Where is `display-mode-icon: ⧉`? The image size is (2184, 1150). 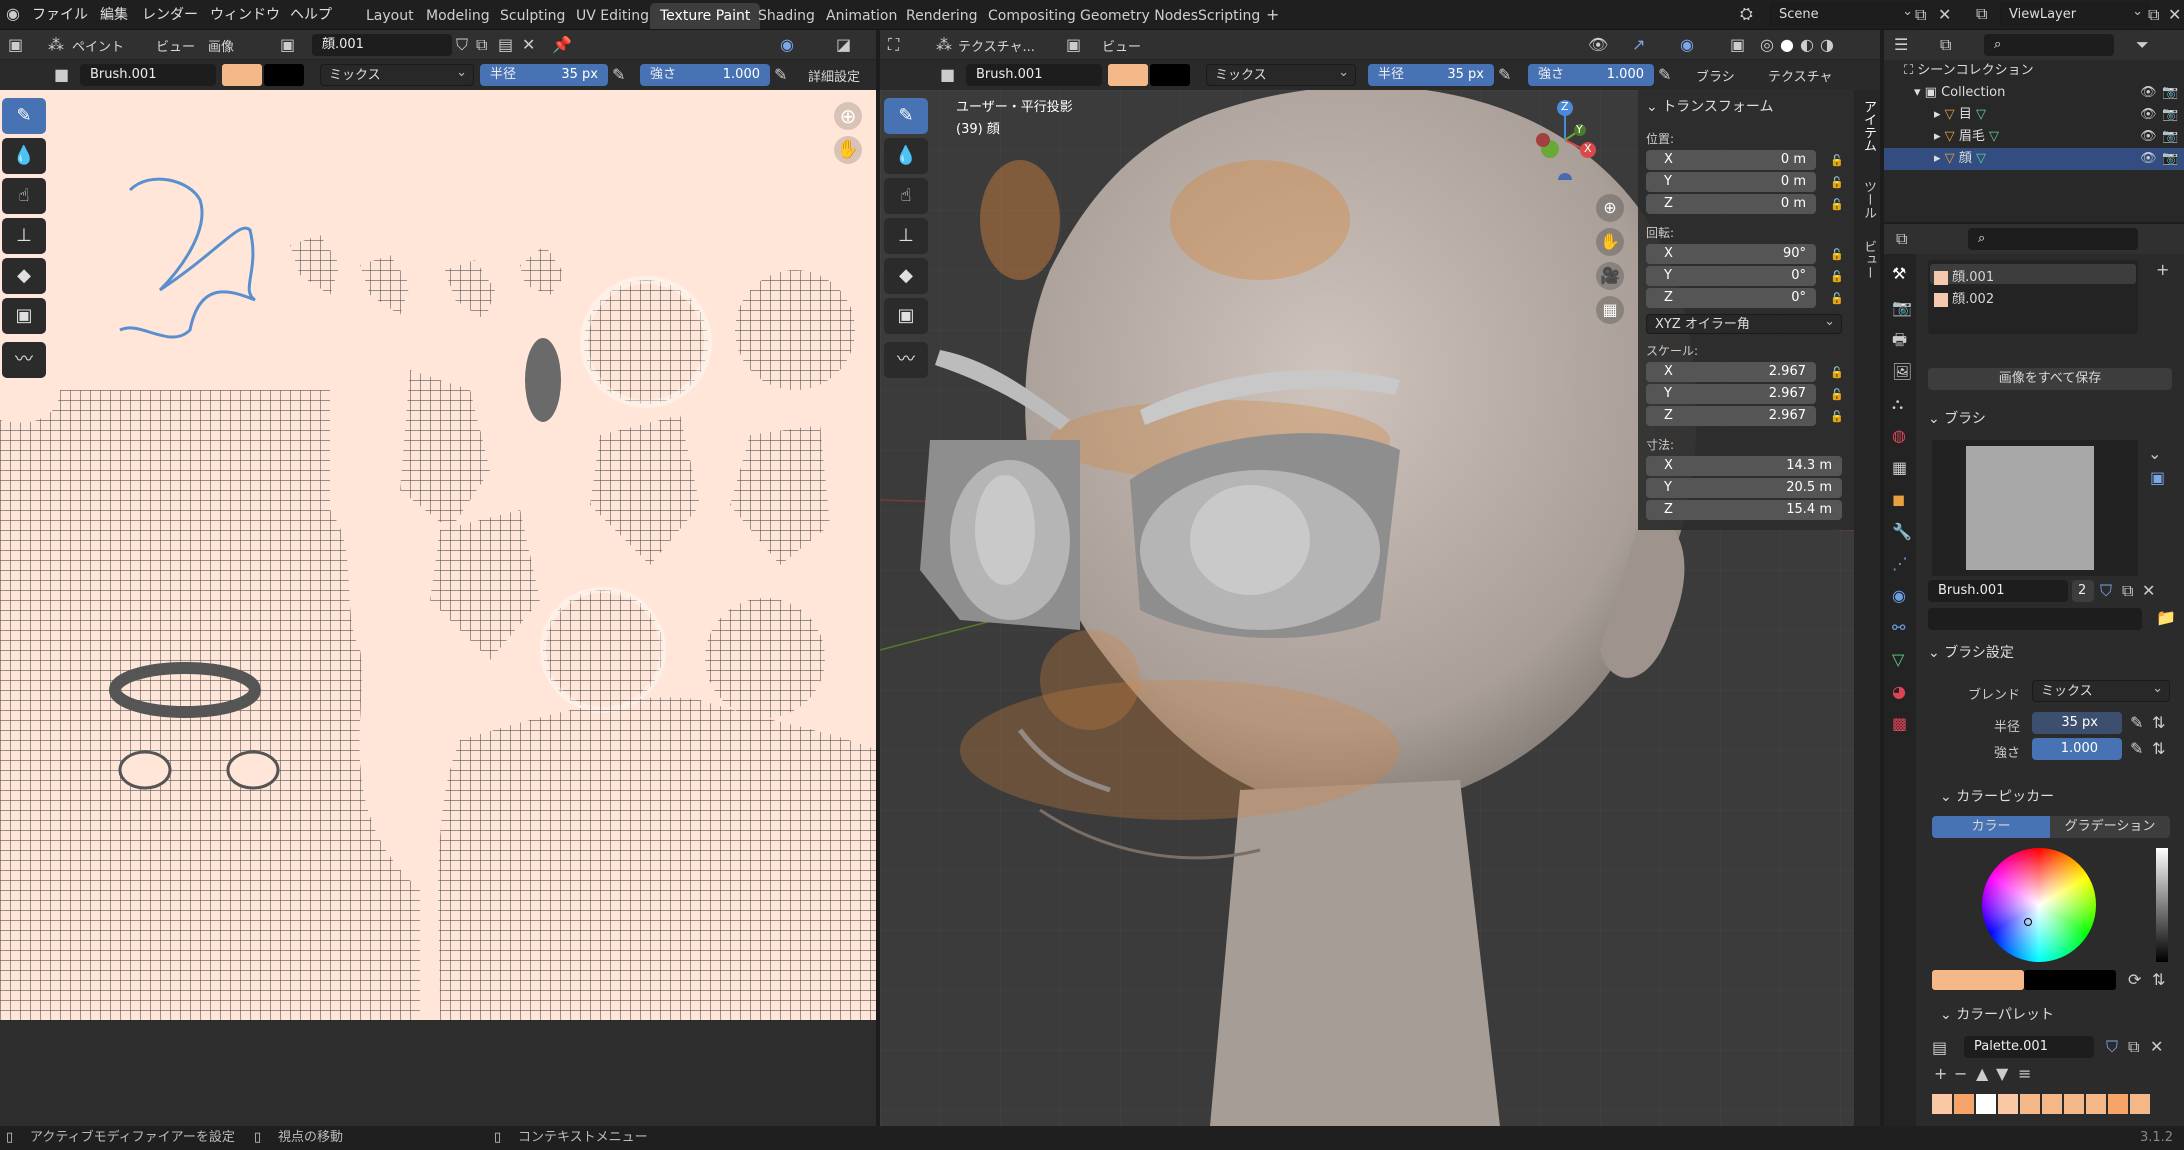
display-mode-icon: ⧉ is located at coordinates (1945, 45).